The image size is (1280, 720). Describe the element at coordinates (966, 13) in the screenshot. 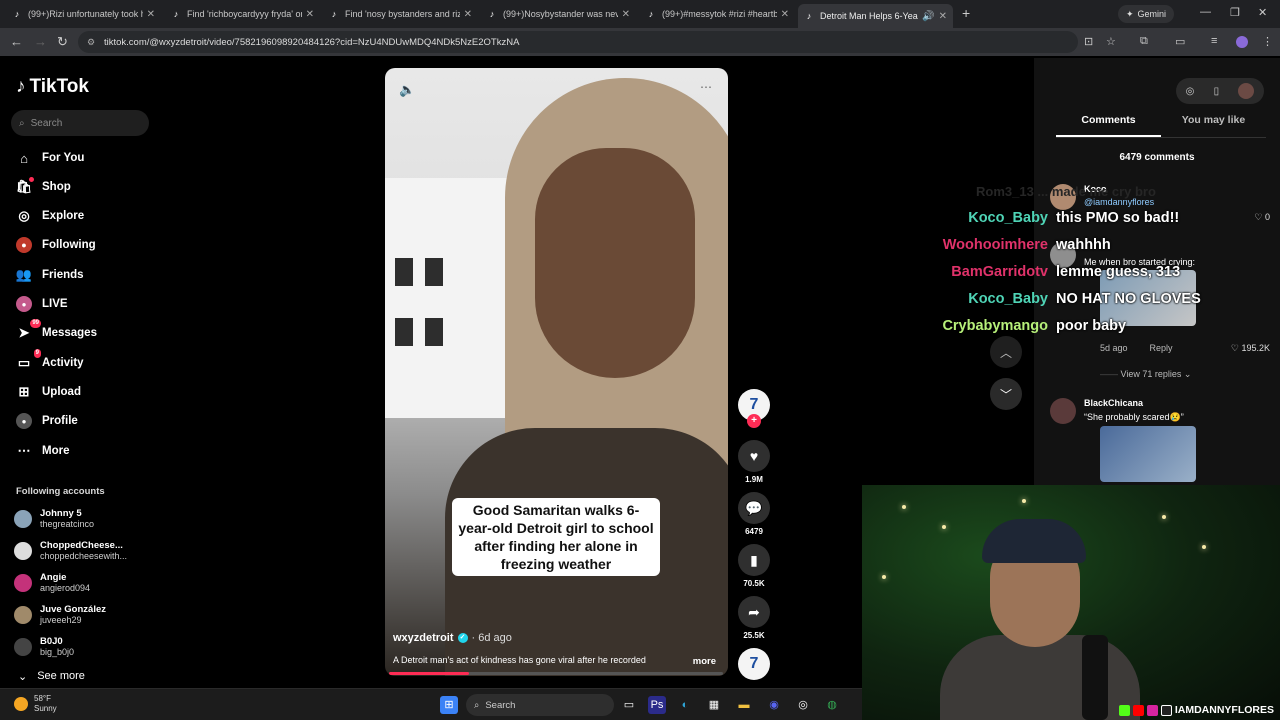

I see `new-tab-icon: +` at that location.